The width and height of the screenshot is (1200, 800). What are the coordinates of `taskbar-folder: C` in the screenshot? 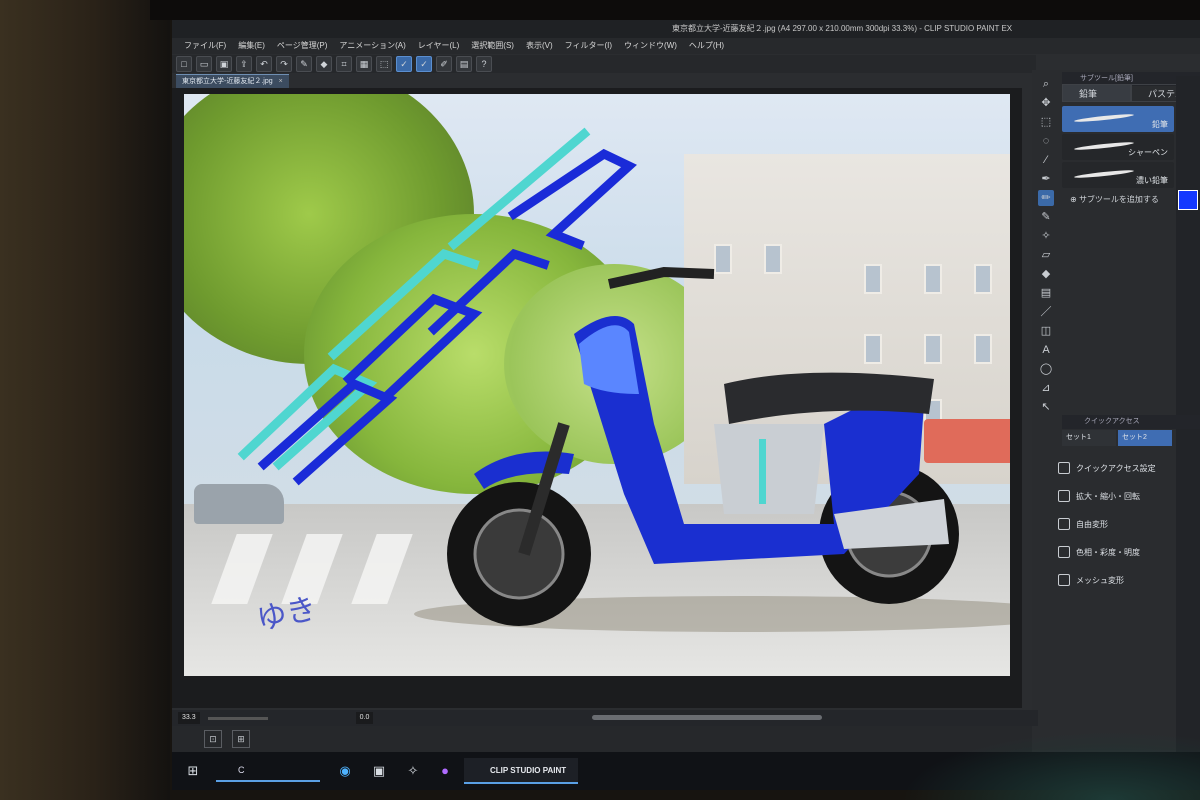 It's located at (268, 770).